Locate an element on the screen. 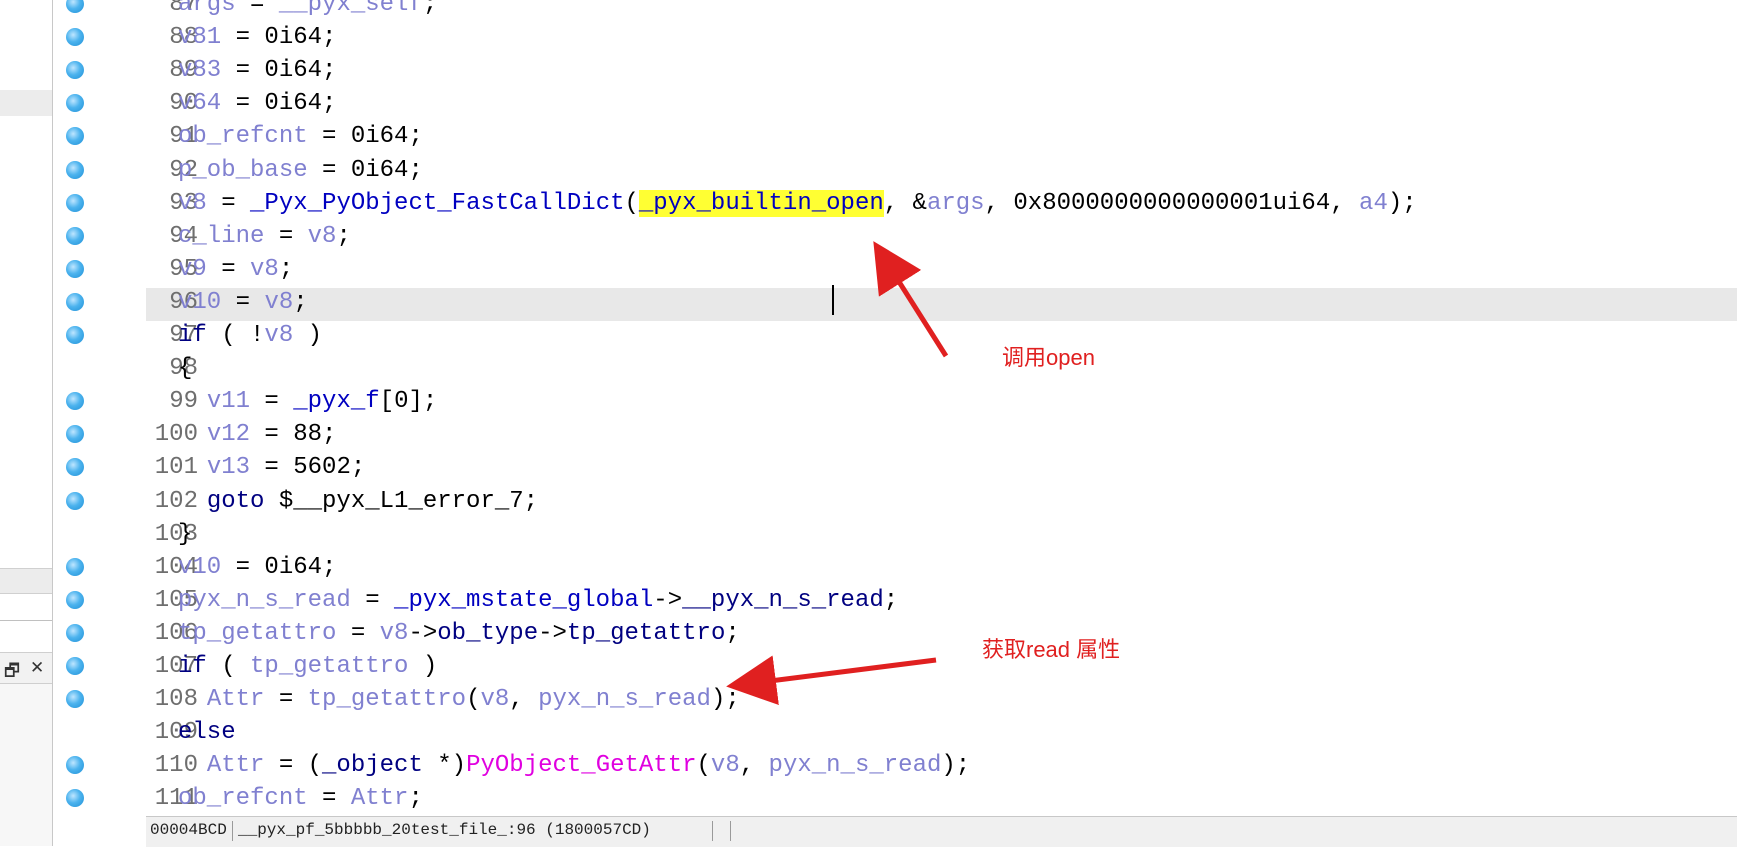  arrow-to-open is located at coordinates (911, 299).